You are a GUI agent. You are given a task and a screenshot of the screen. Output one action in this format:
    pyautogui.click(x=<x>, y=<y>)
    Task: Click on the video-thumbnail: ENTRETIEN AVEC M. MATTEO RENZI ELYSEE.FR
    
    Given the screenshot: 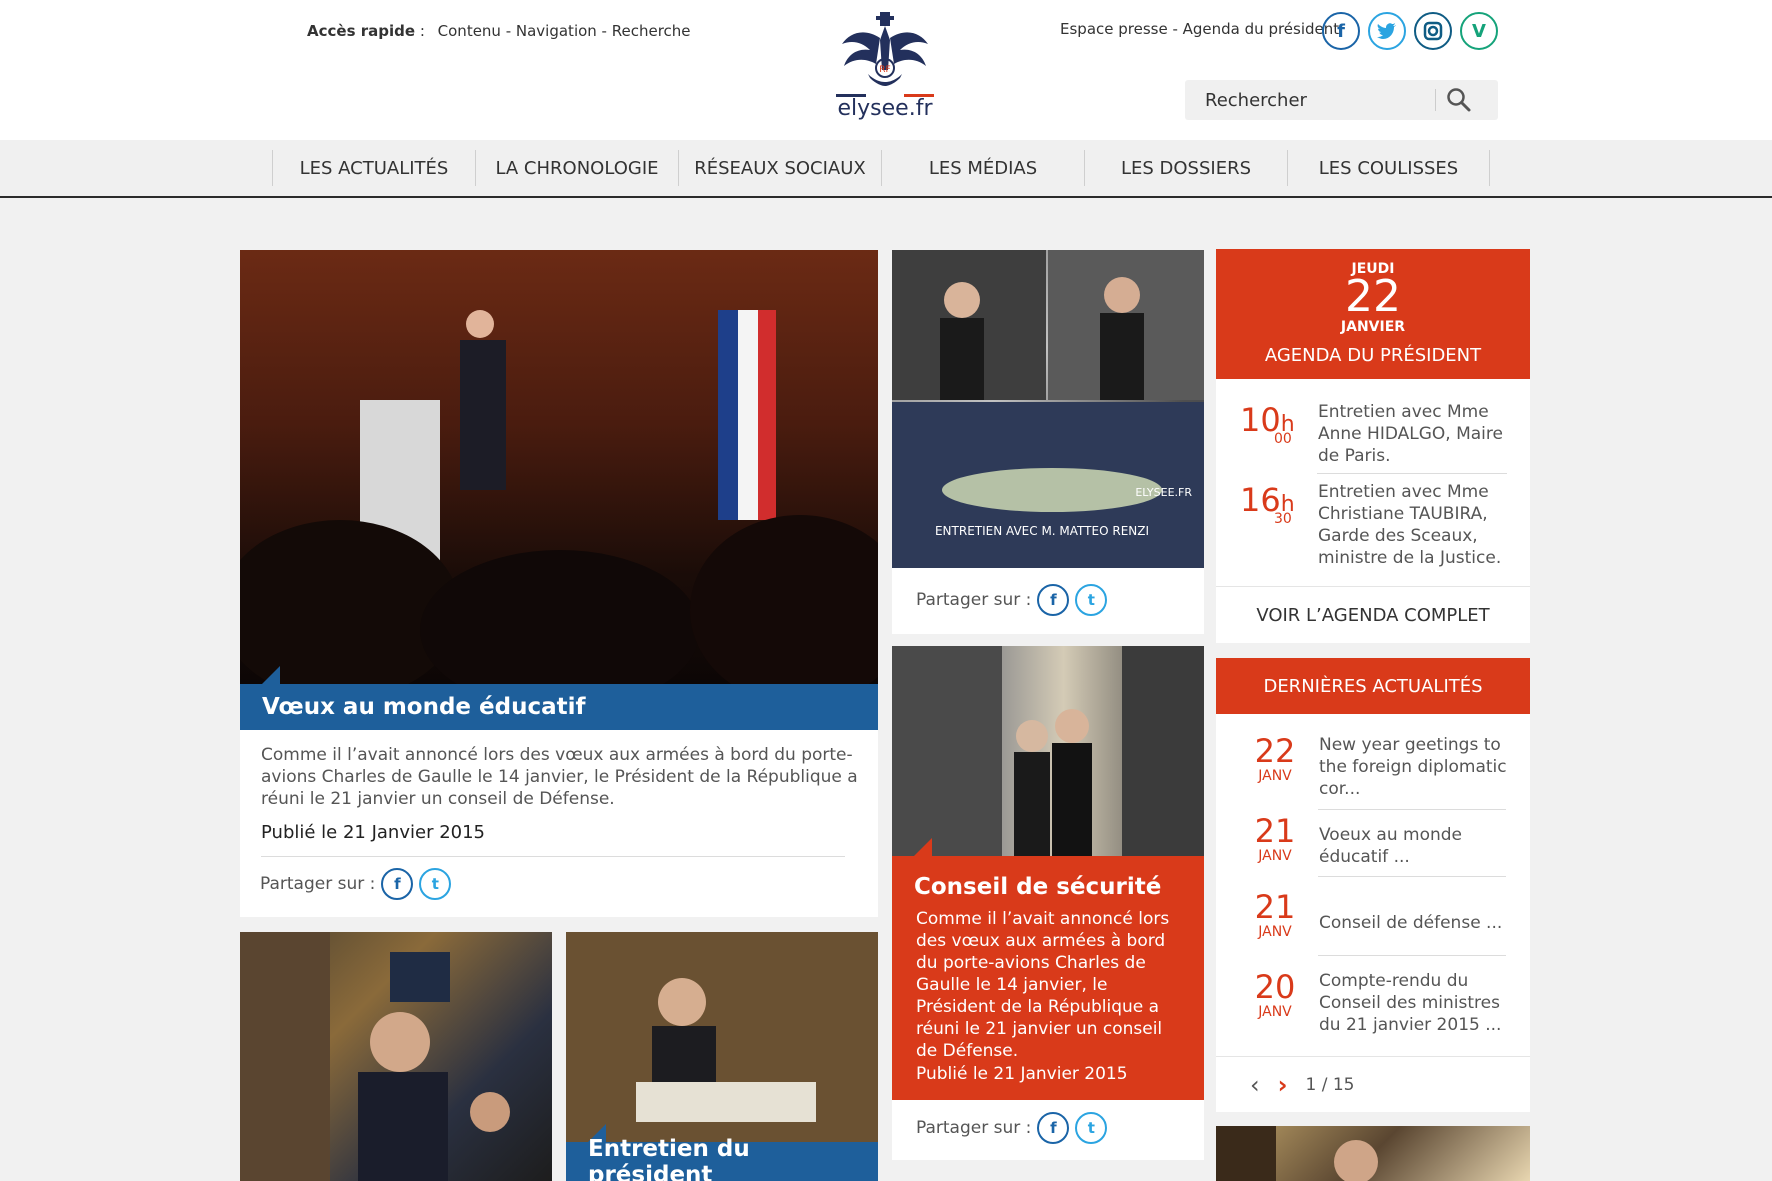 What is the action you would take?
    pyautogui.click(x=1048, y=409)
    